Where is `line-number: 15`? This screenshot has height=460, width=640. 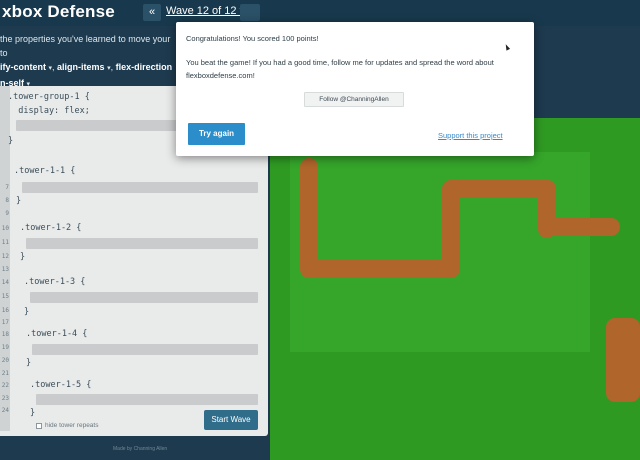
line-number: 15 is located at coordinates (5, 296).